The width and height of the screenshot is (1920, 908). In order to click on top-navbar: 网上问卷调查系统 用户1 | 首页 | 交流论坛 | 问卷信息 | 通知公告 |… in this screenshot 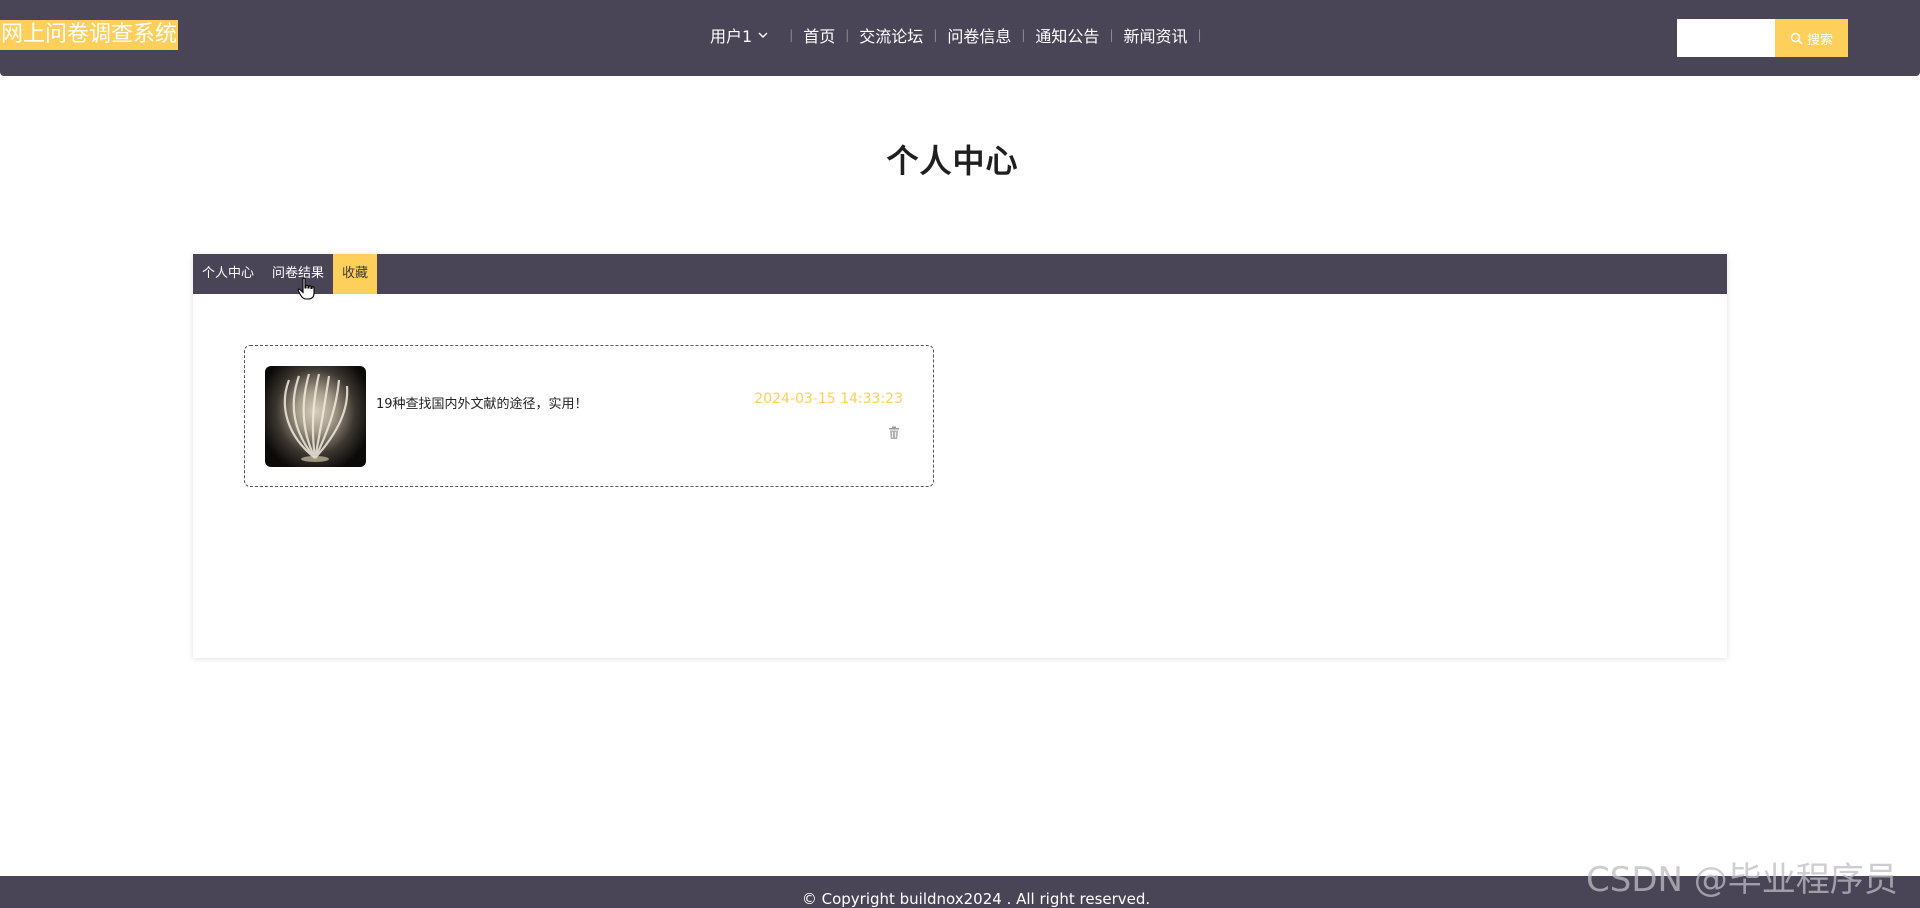, I will do `click(960, 38)`.